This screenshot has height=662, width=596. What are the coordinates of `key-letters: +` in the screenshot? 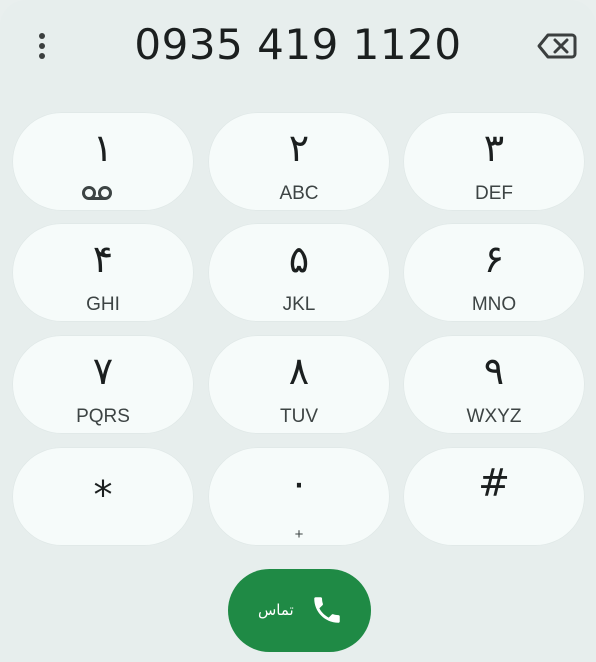 It's located at (299, 534).